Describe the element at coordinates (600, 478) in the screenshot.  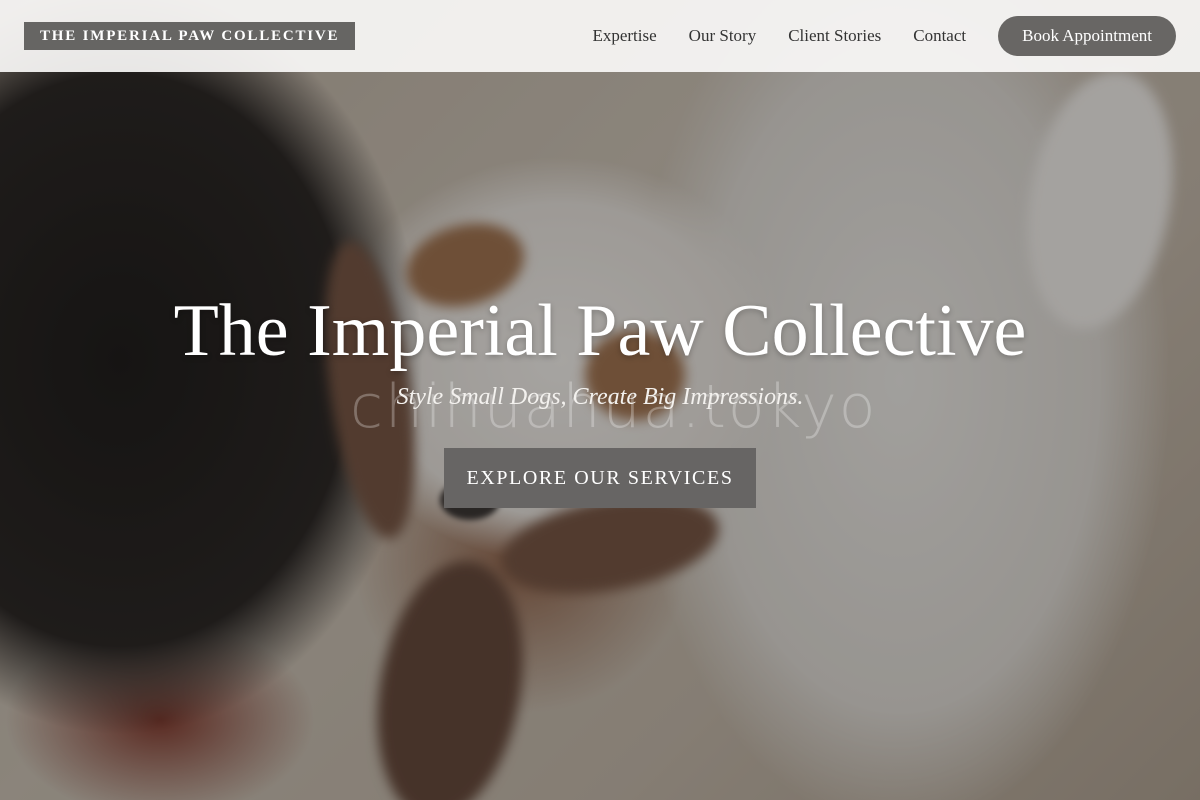
I see `explore-services-button: EXPLORE OUR SERVICES` at that location.